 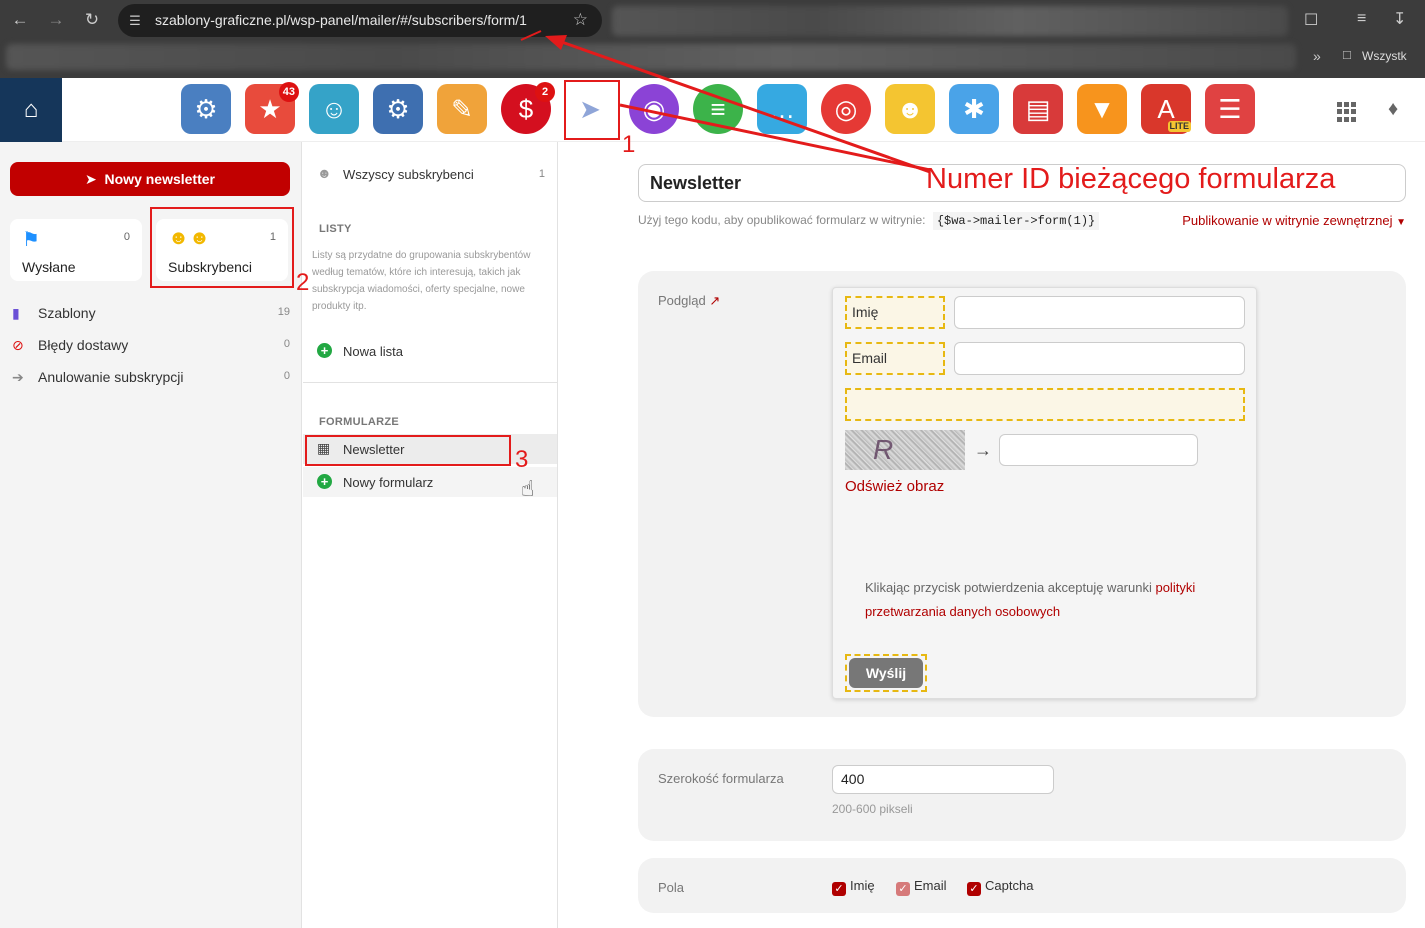 I want to click on submit-wrap: Wyślij, so click(x=886, y=673).